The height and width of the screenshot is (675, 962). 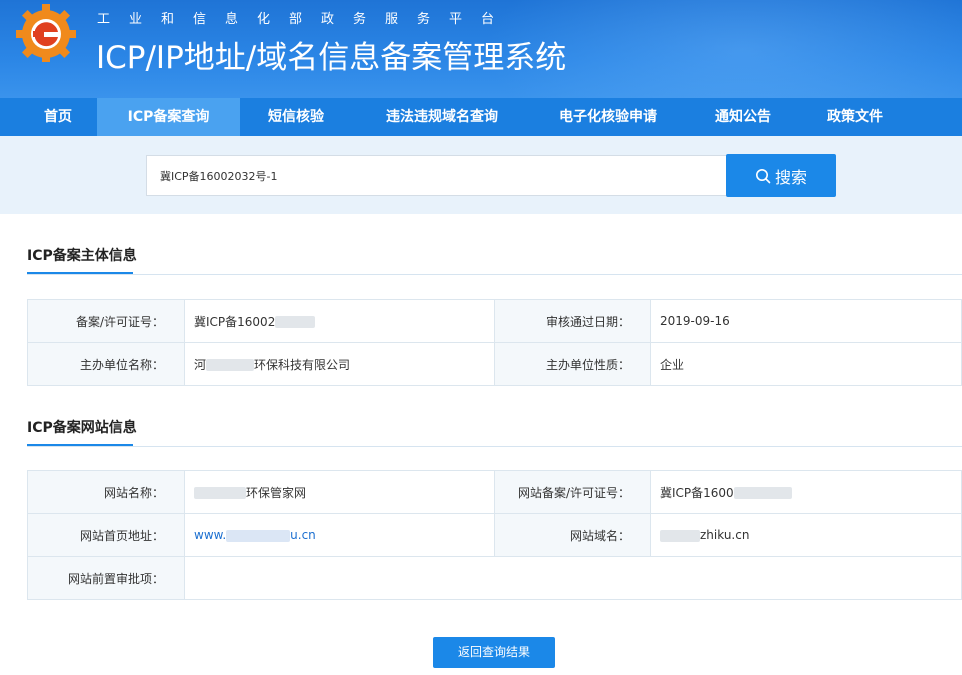 I want to click on search-icon, so click(x=763, y=175).